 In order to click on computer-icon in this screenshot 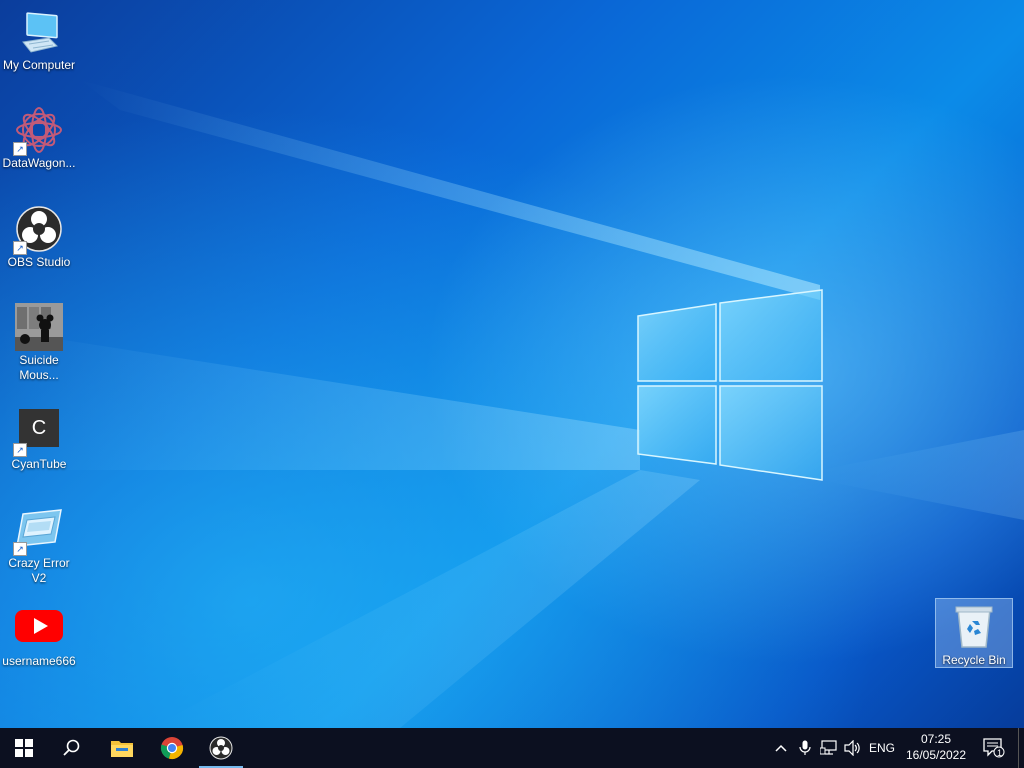, I will do `click(39, 32)`.